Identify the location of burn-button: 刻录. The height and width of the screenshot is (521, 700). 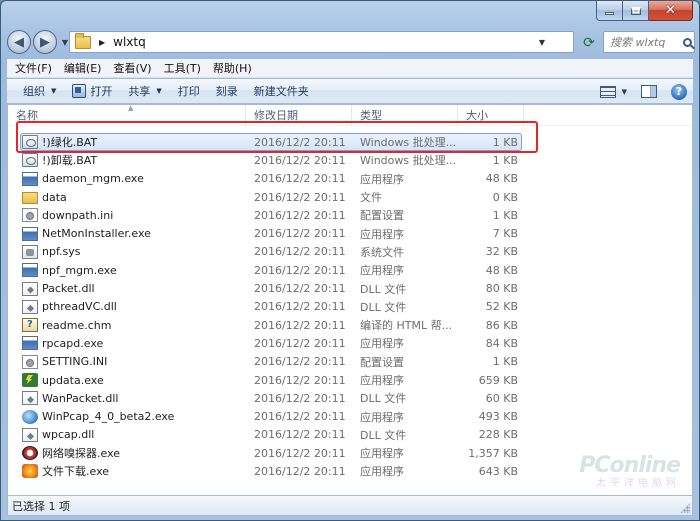
(227, 91).